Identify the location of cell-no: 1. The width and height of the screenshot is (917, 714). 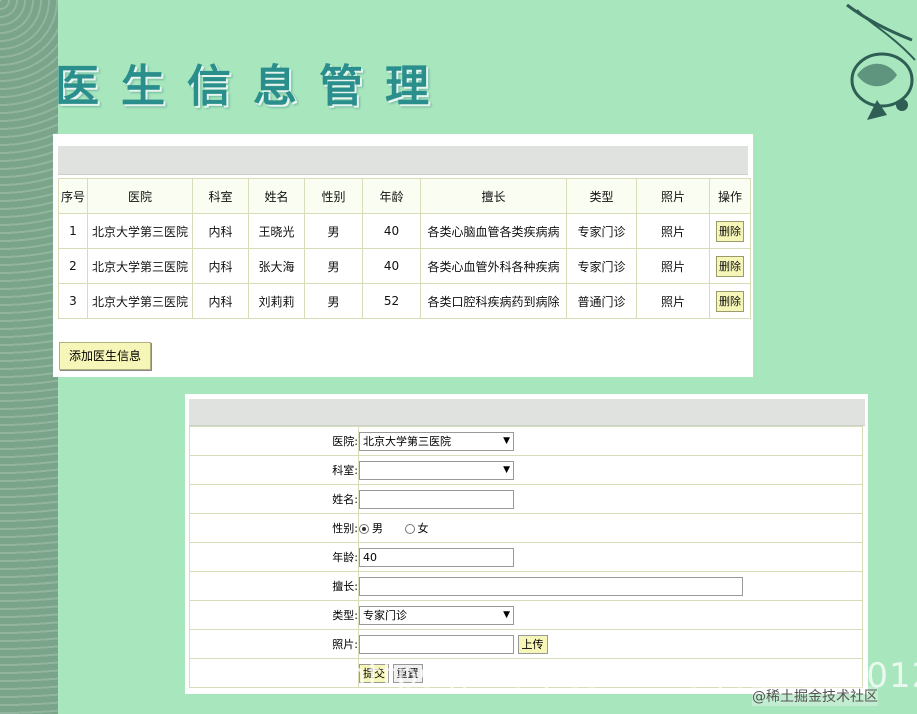
(73, 231).